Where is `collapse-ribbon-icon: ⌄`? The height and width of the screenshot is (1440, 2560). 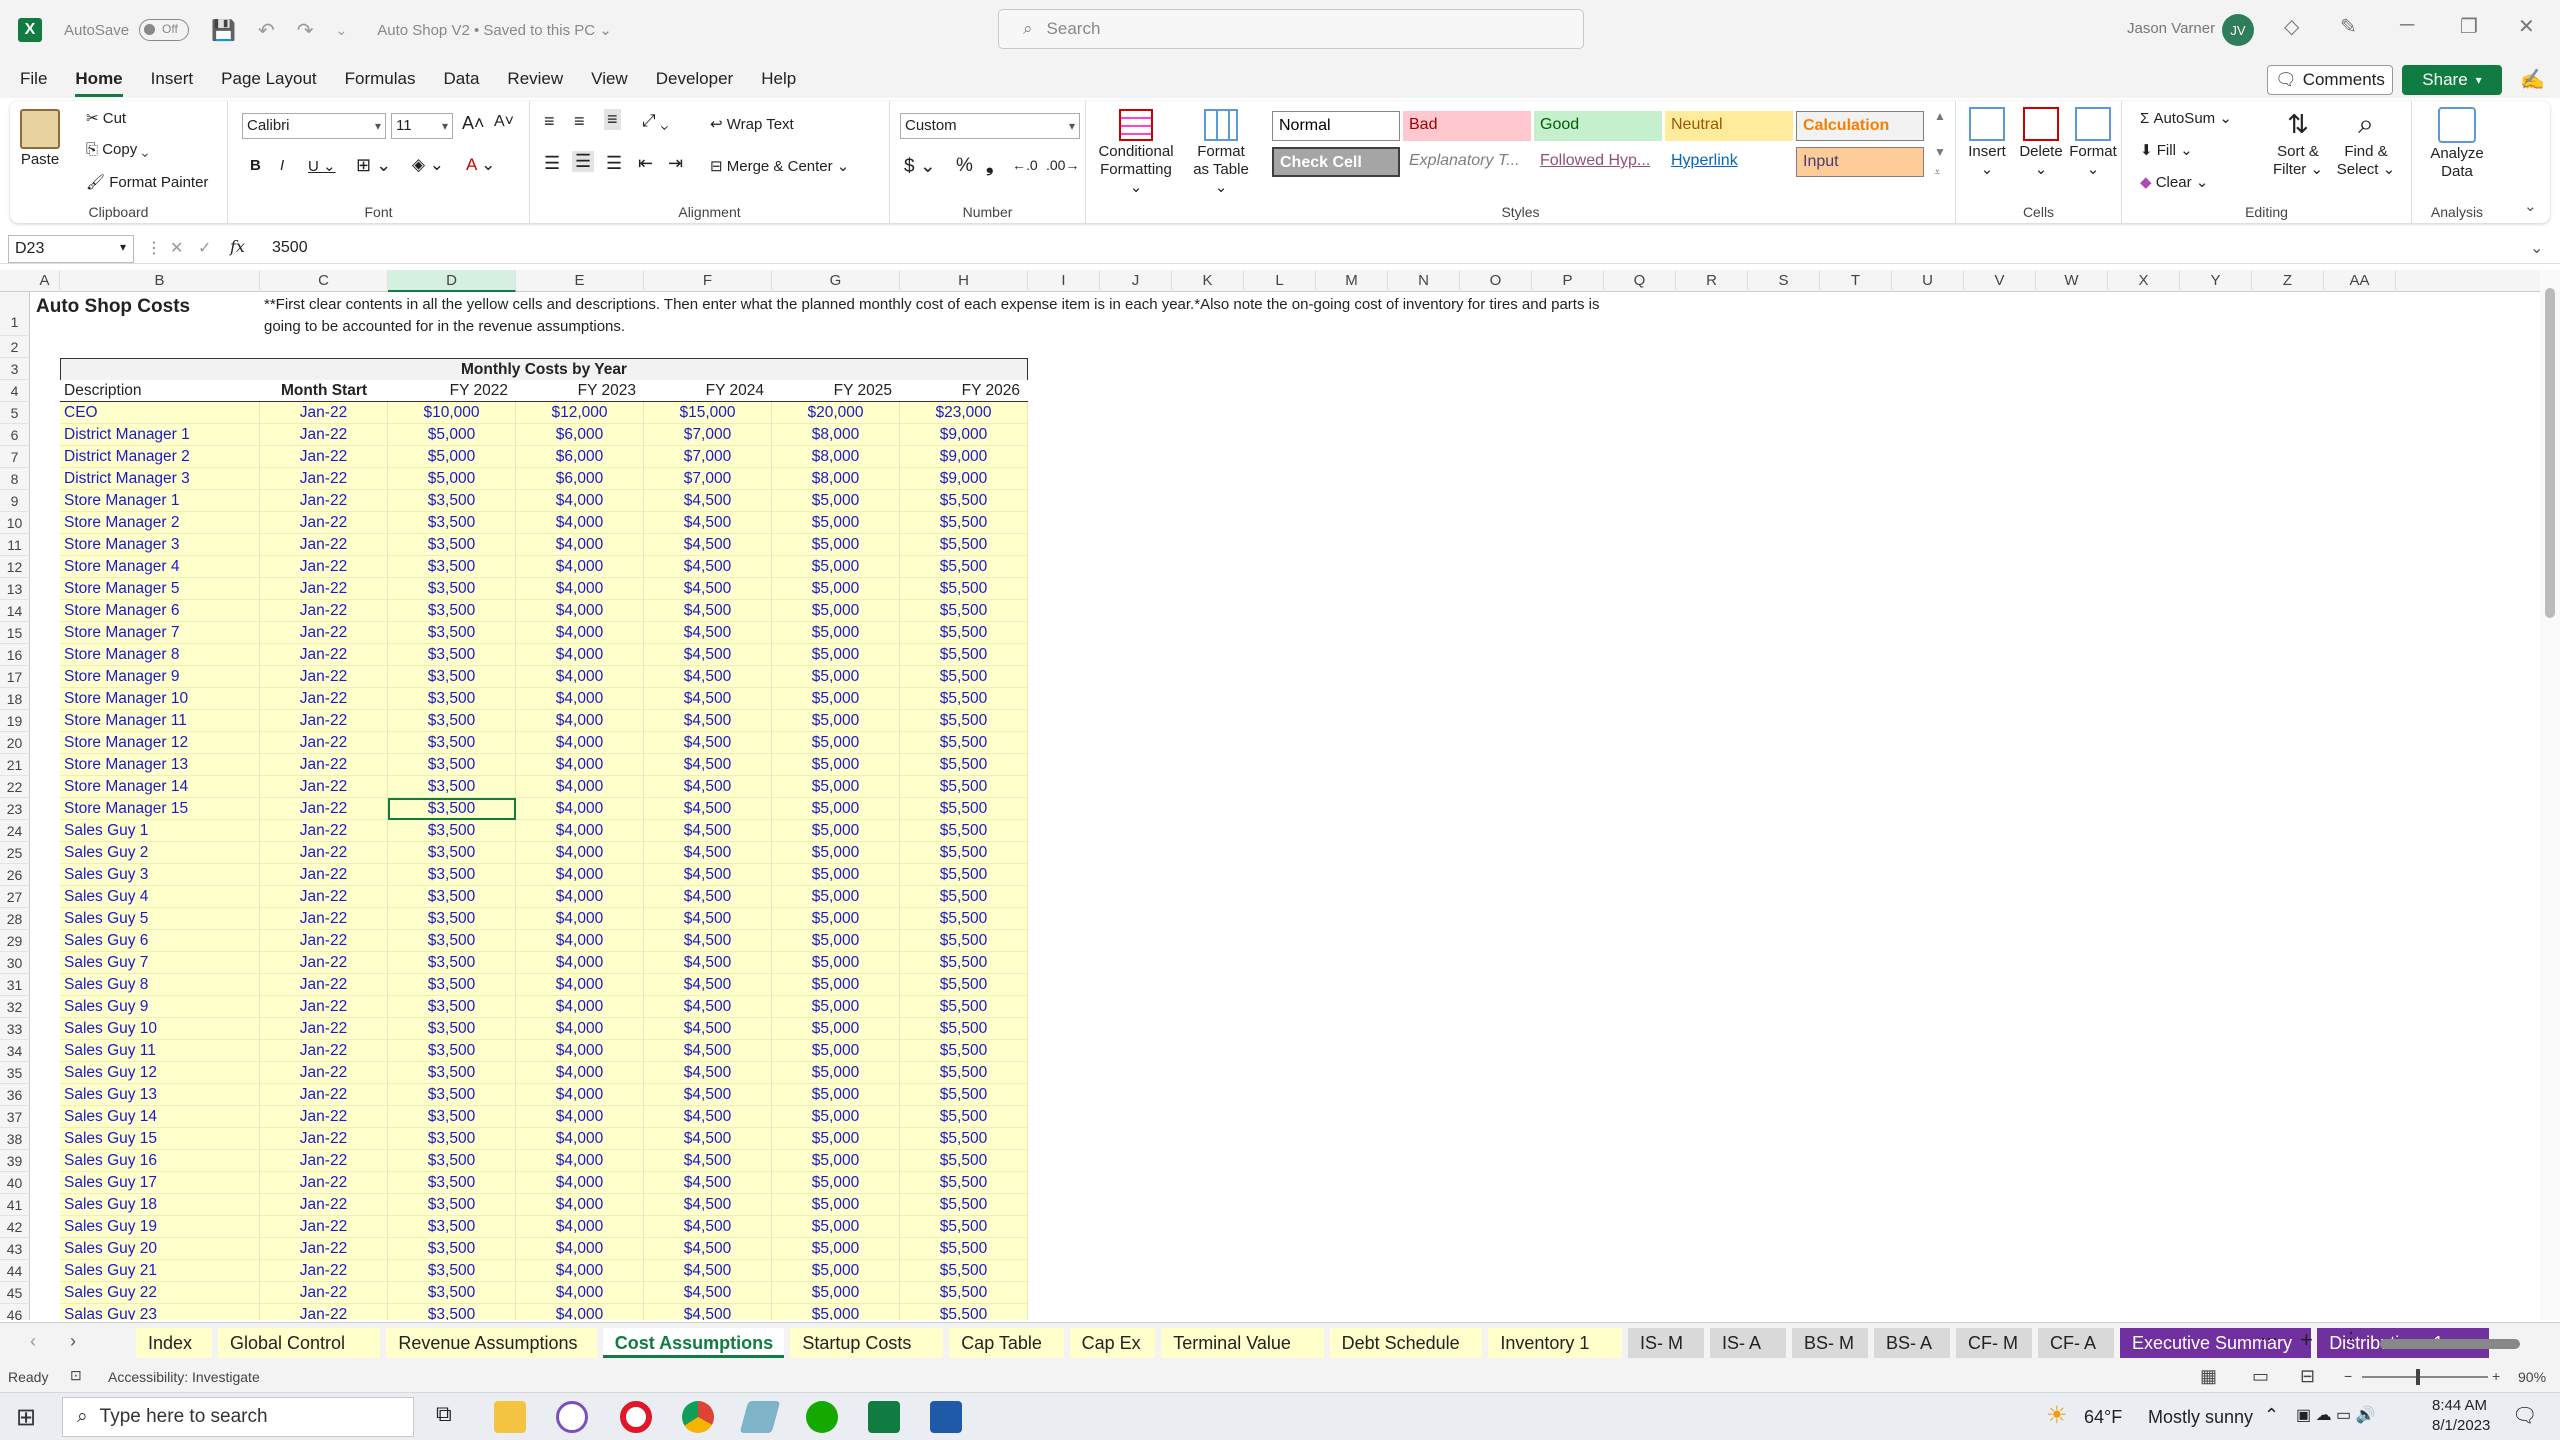 collapse-ribbon-icon: ⌄ is located at coordinates (2530, 206).